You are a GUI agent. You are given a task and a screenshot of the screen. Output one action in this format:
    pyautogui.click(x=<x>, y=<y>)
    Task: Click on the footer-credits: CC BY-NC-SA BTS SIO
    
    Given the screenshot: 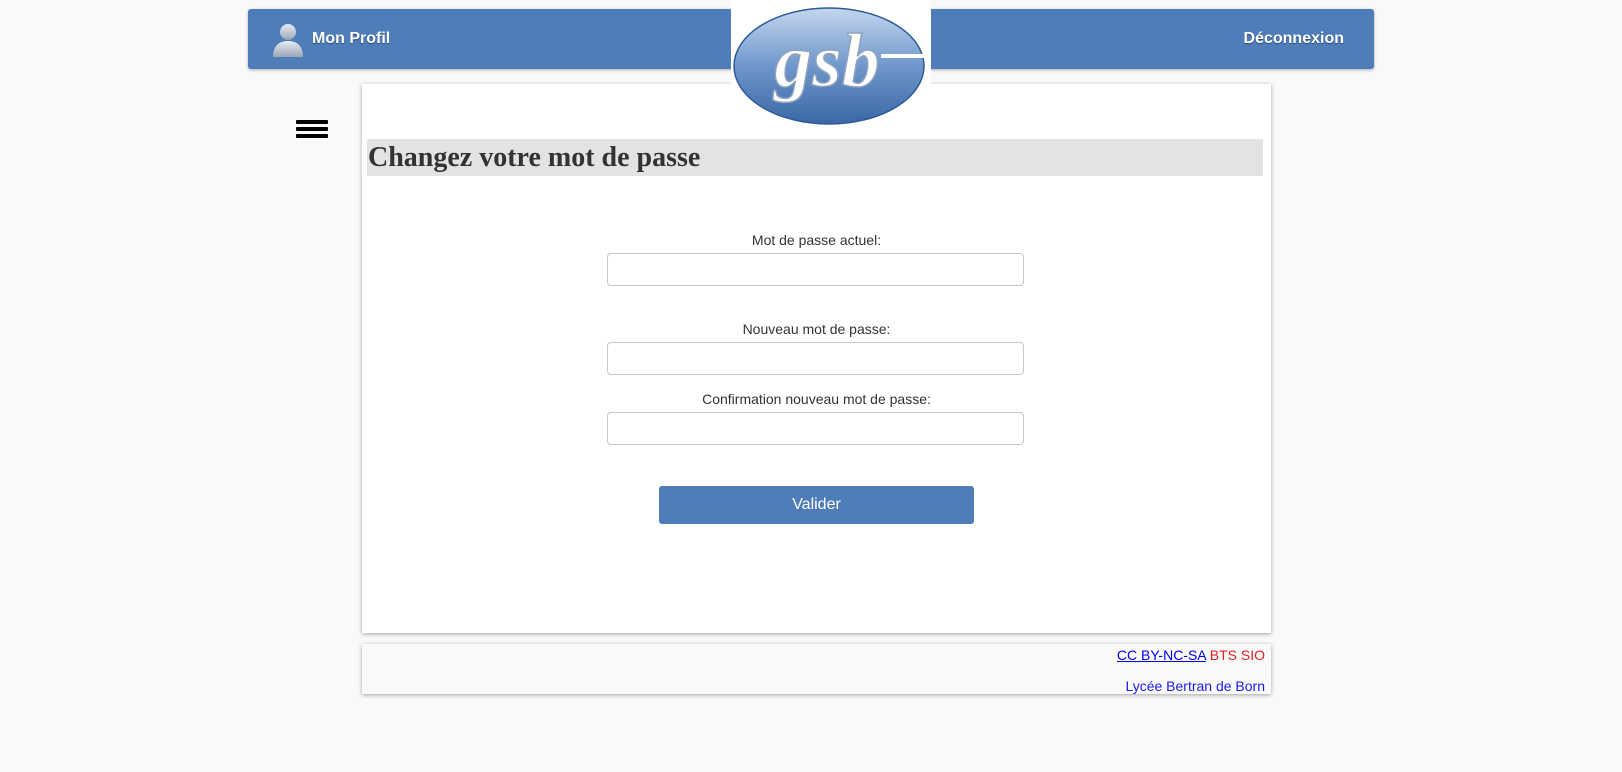 What is the action you would take?
    pyautogui.click(x=1191, y=655)
    